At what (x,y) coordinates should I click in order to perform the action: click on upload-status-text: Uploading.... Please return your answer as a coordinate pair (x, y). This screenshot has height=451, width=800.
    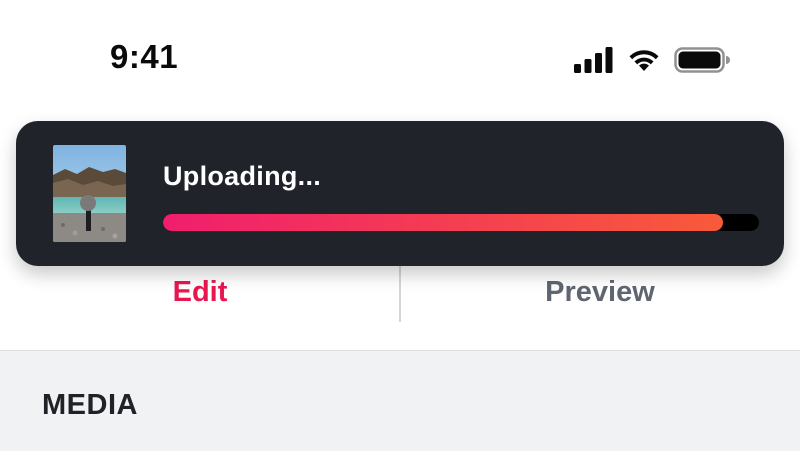
    Looking at the image, I should click on (242, 176).